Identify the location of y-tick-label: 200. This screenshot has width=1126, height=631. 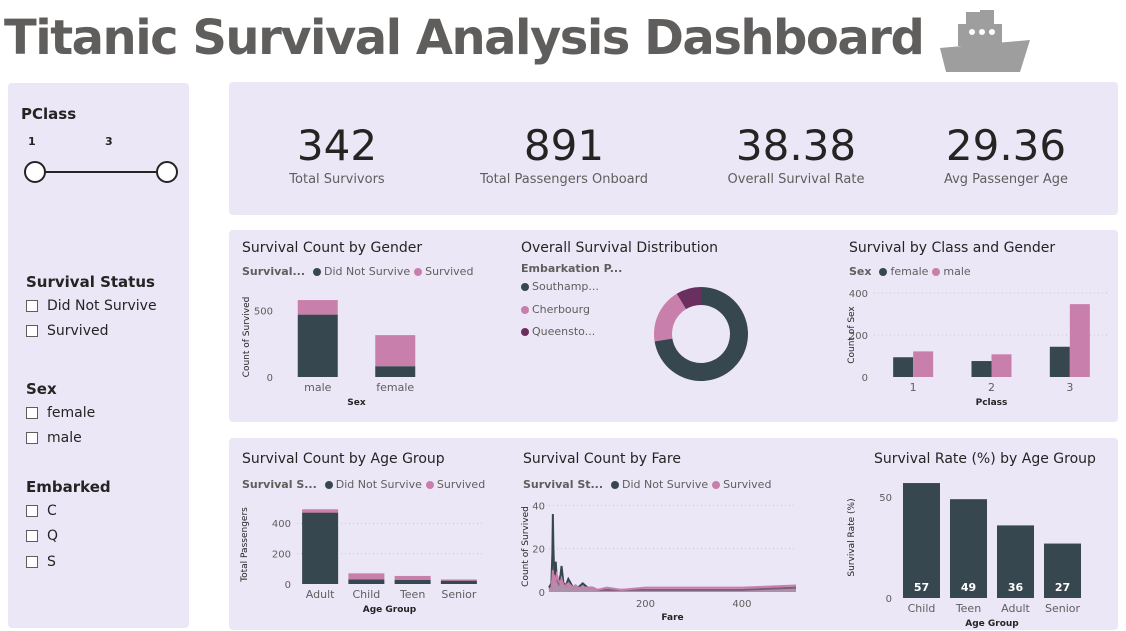
(281, 555).